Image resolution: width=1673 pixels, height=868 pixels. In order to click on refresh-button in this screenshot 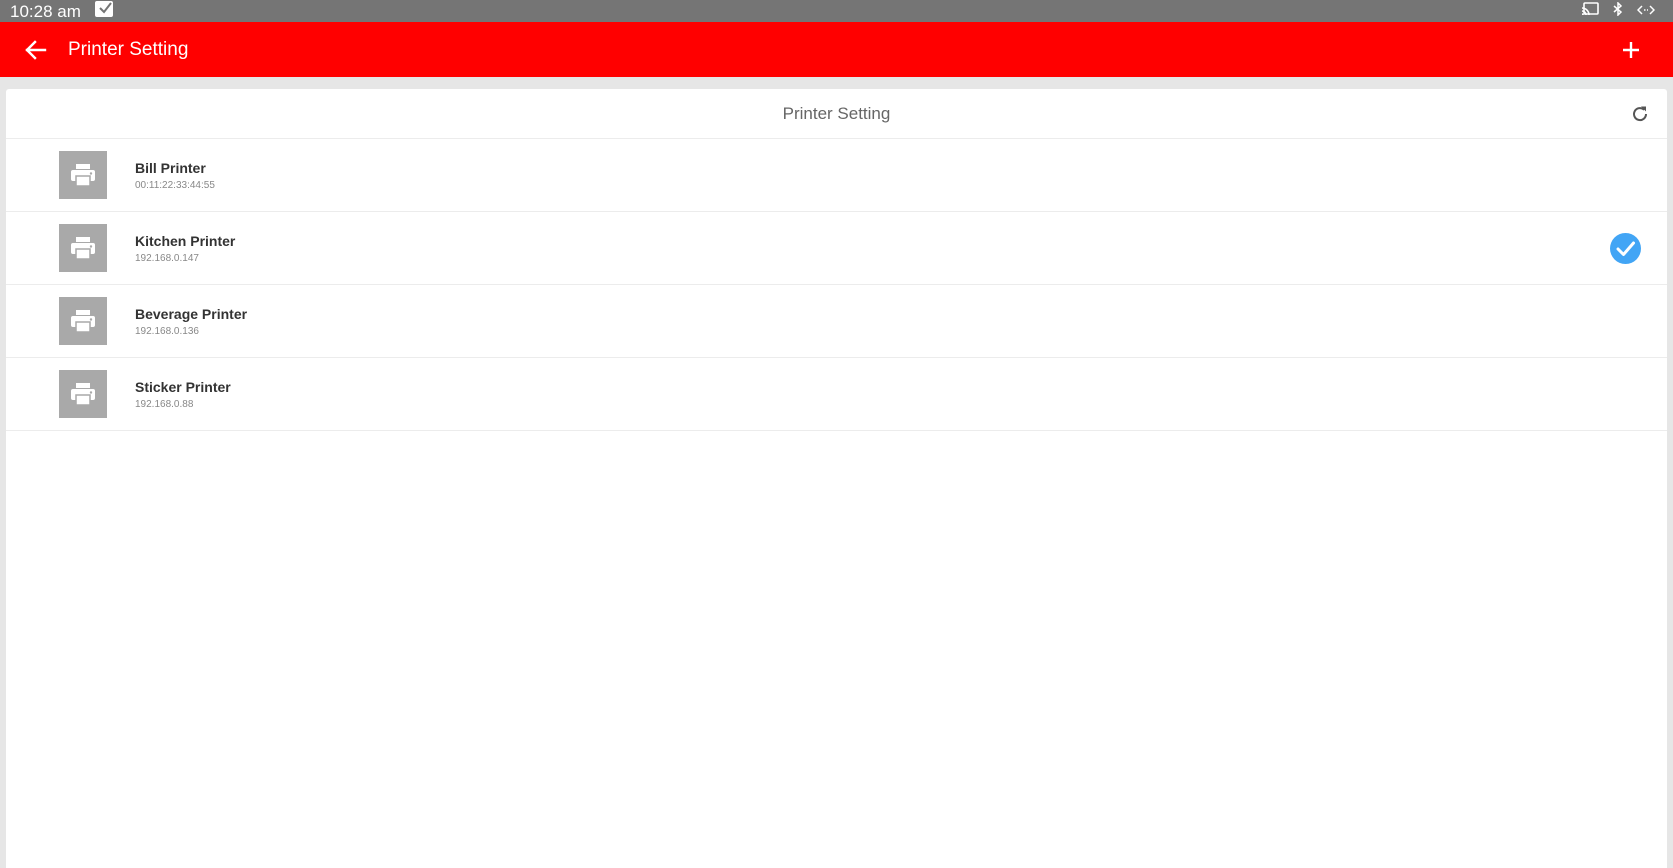, I will do `click(1640, 114)`.